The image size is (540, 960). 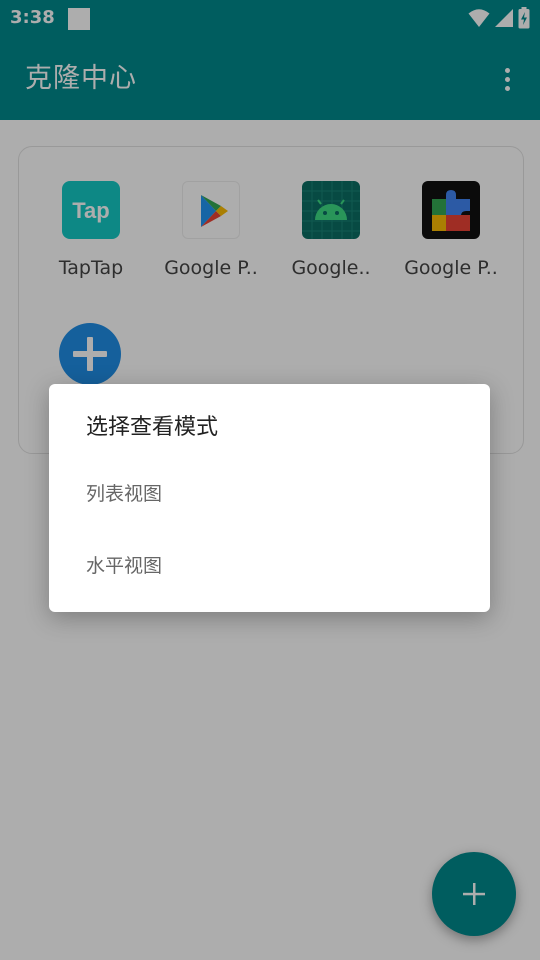 What do you see at coordinates (269, 493) in the screenshot?
I see `dialog-option-list-view: 列表视图` at bounding box center [269, 493].